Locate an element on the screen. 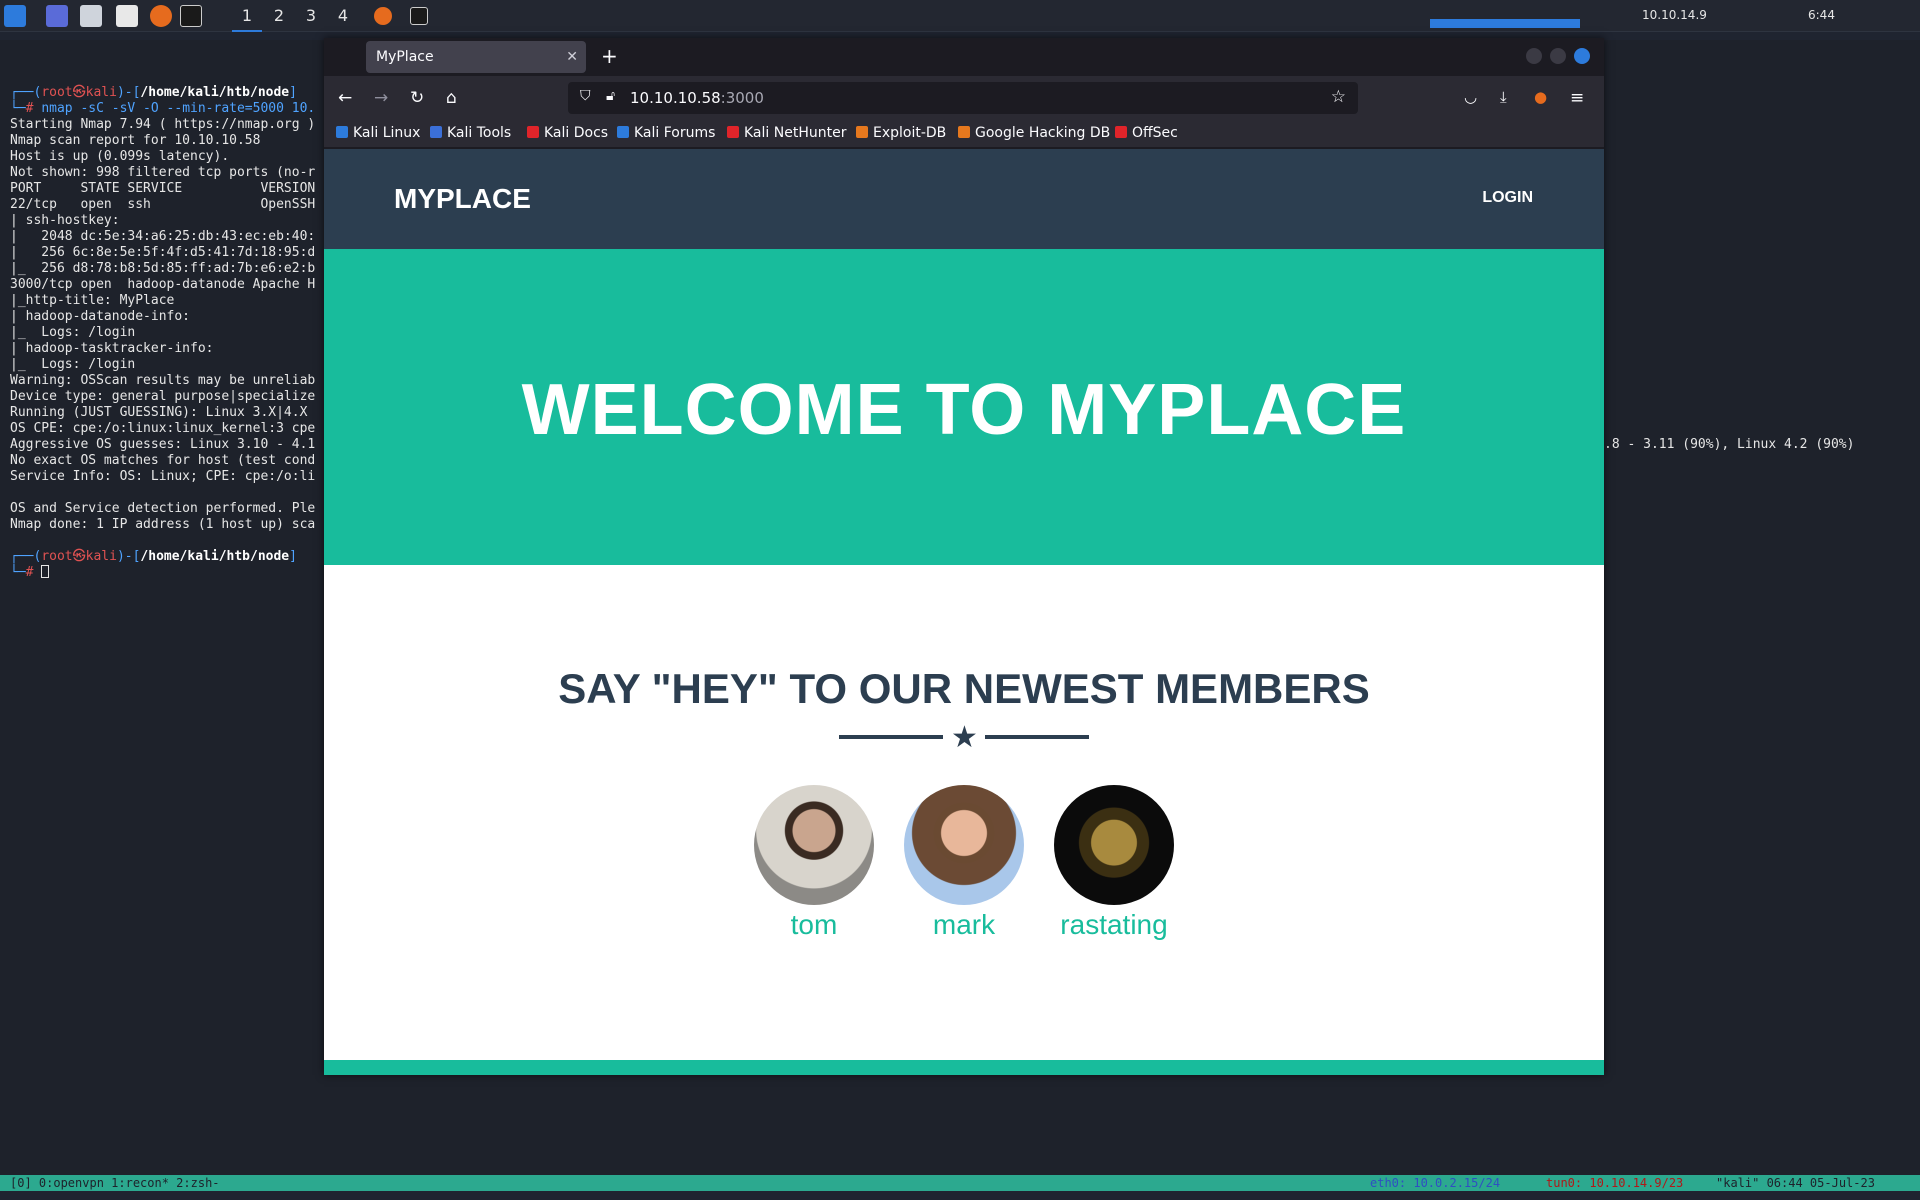  terminal-line: |_ Logs: /login is located at coordinates (73, 332).